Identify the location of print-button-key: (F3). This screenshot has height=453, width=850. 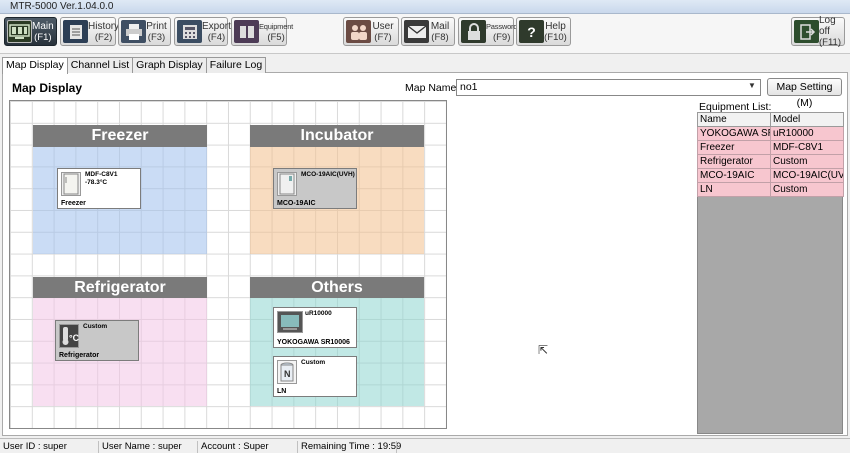
(156, 37).